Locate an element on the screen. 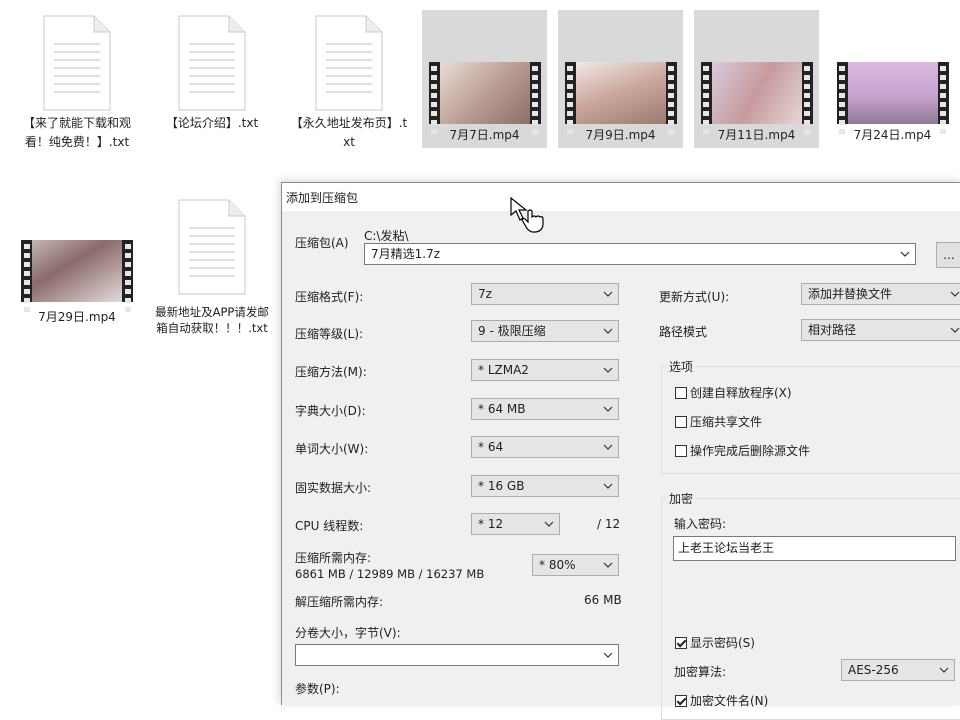 The height and width of the screenshot is (720, 960). path-mode-label: 路径模式 is located at coordinates (683, 332).